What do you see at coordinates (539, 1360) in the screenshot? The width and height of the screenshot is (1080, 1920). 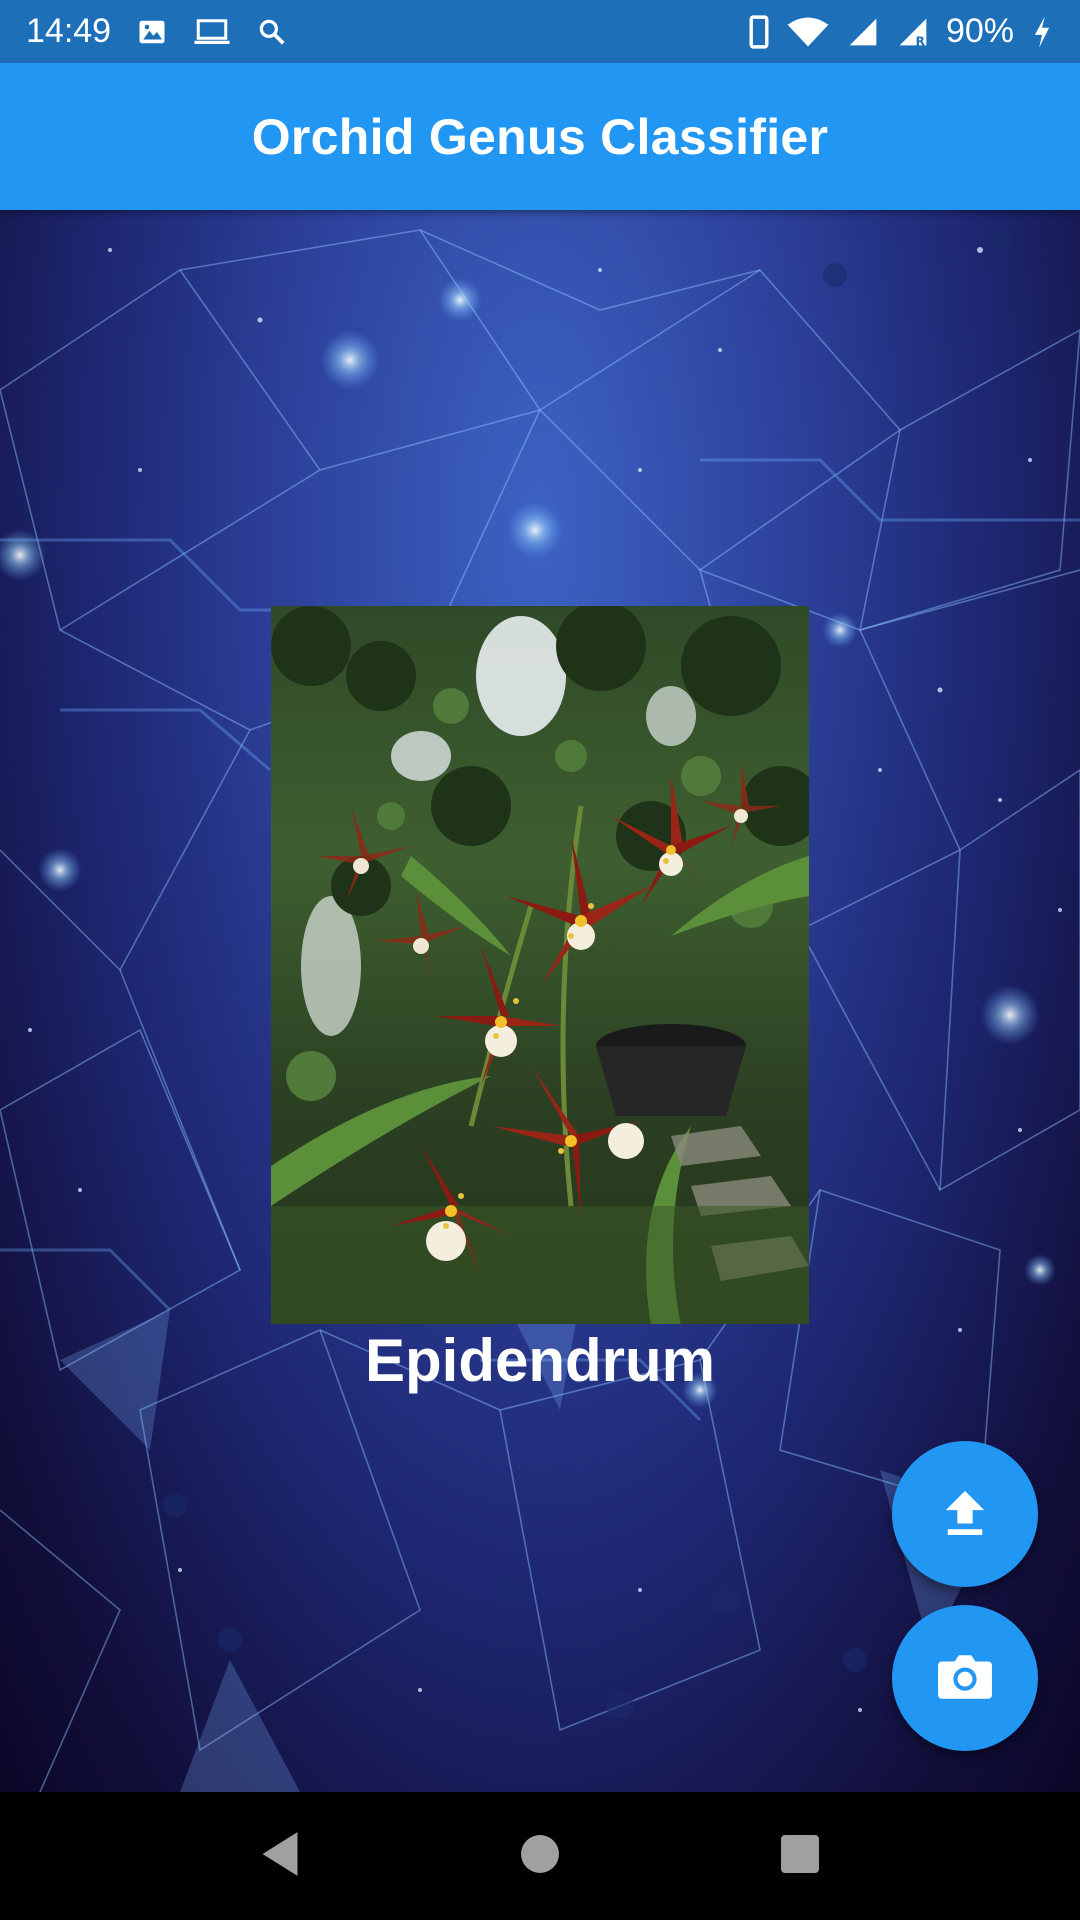 I see `classification-result-label: Epidendrum` at bounding box center [539, 1360].